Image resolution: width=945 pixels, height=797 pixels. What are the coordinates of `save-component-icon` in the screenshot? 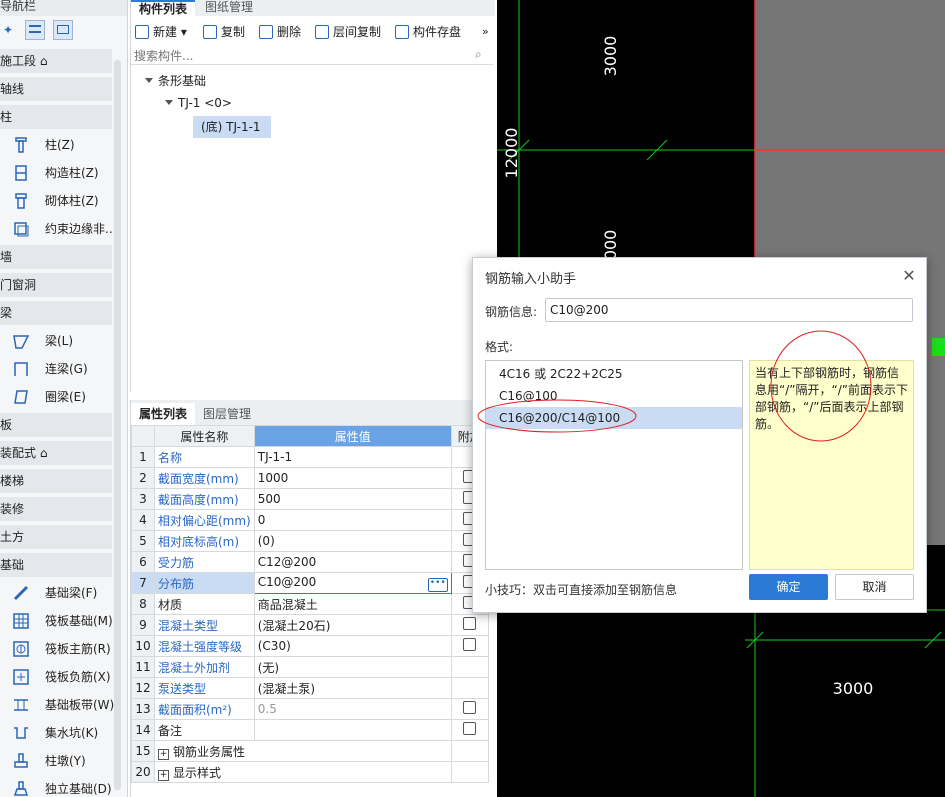 It's located at (402, 32).